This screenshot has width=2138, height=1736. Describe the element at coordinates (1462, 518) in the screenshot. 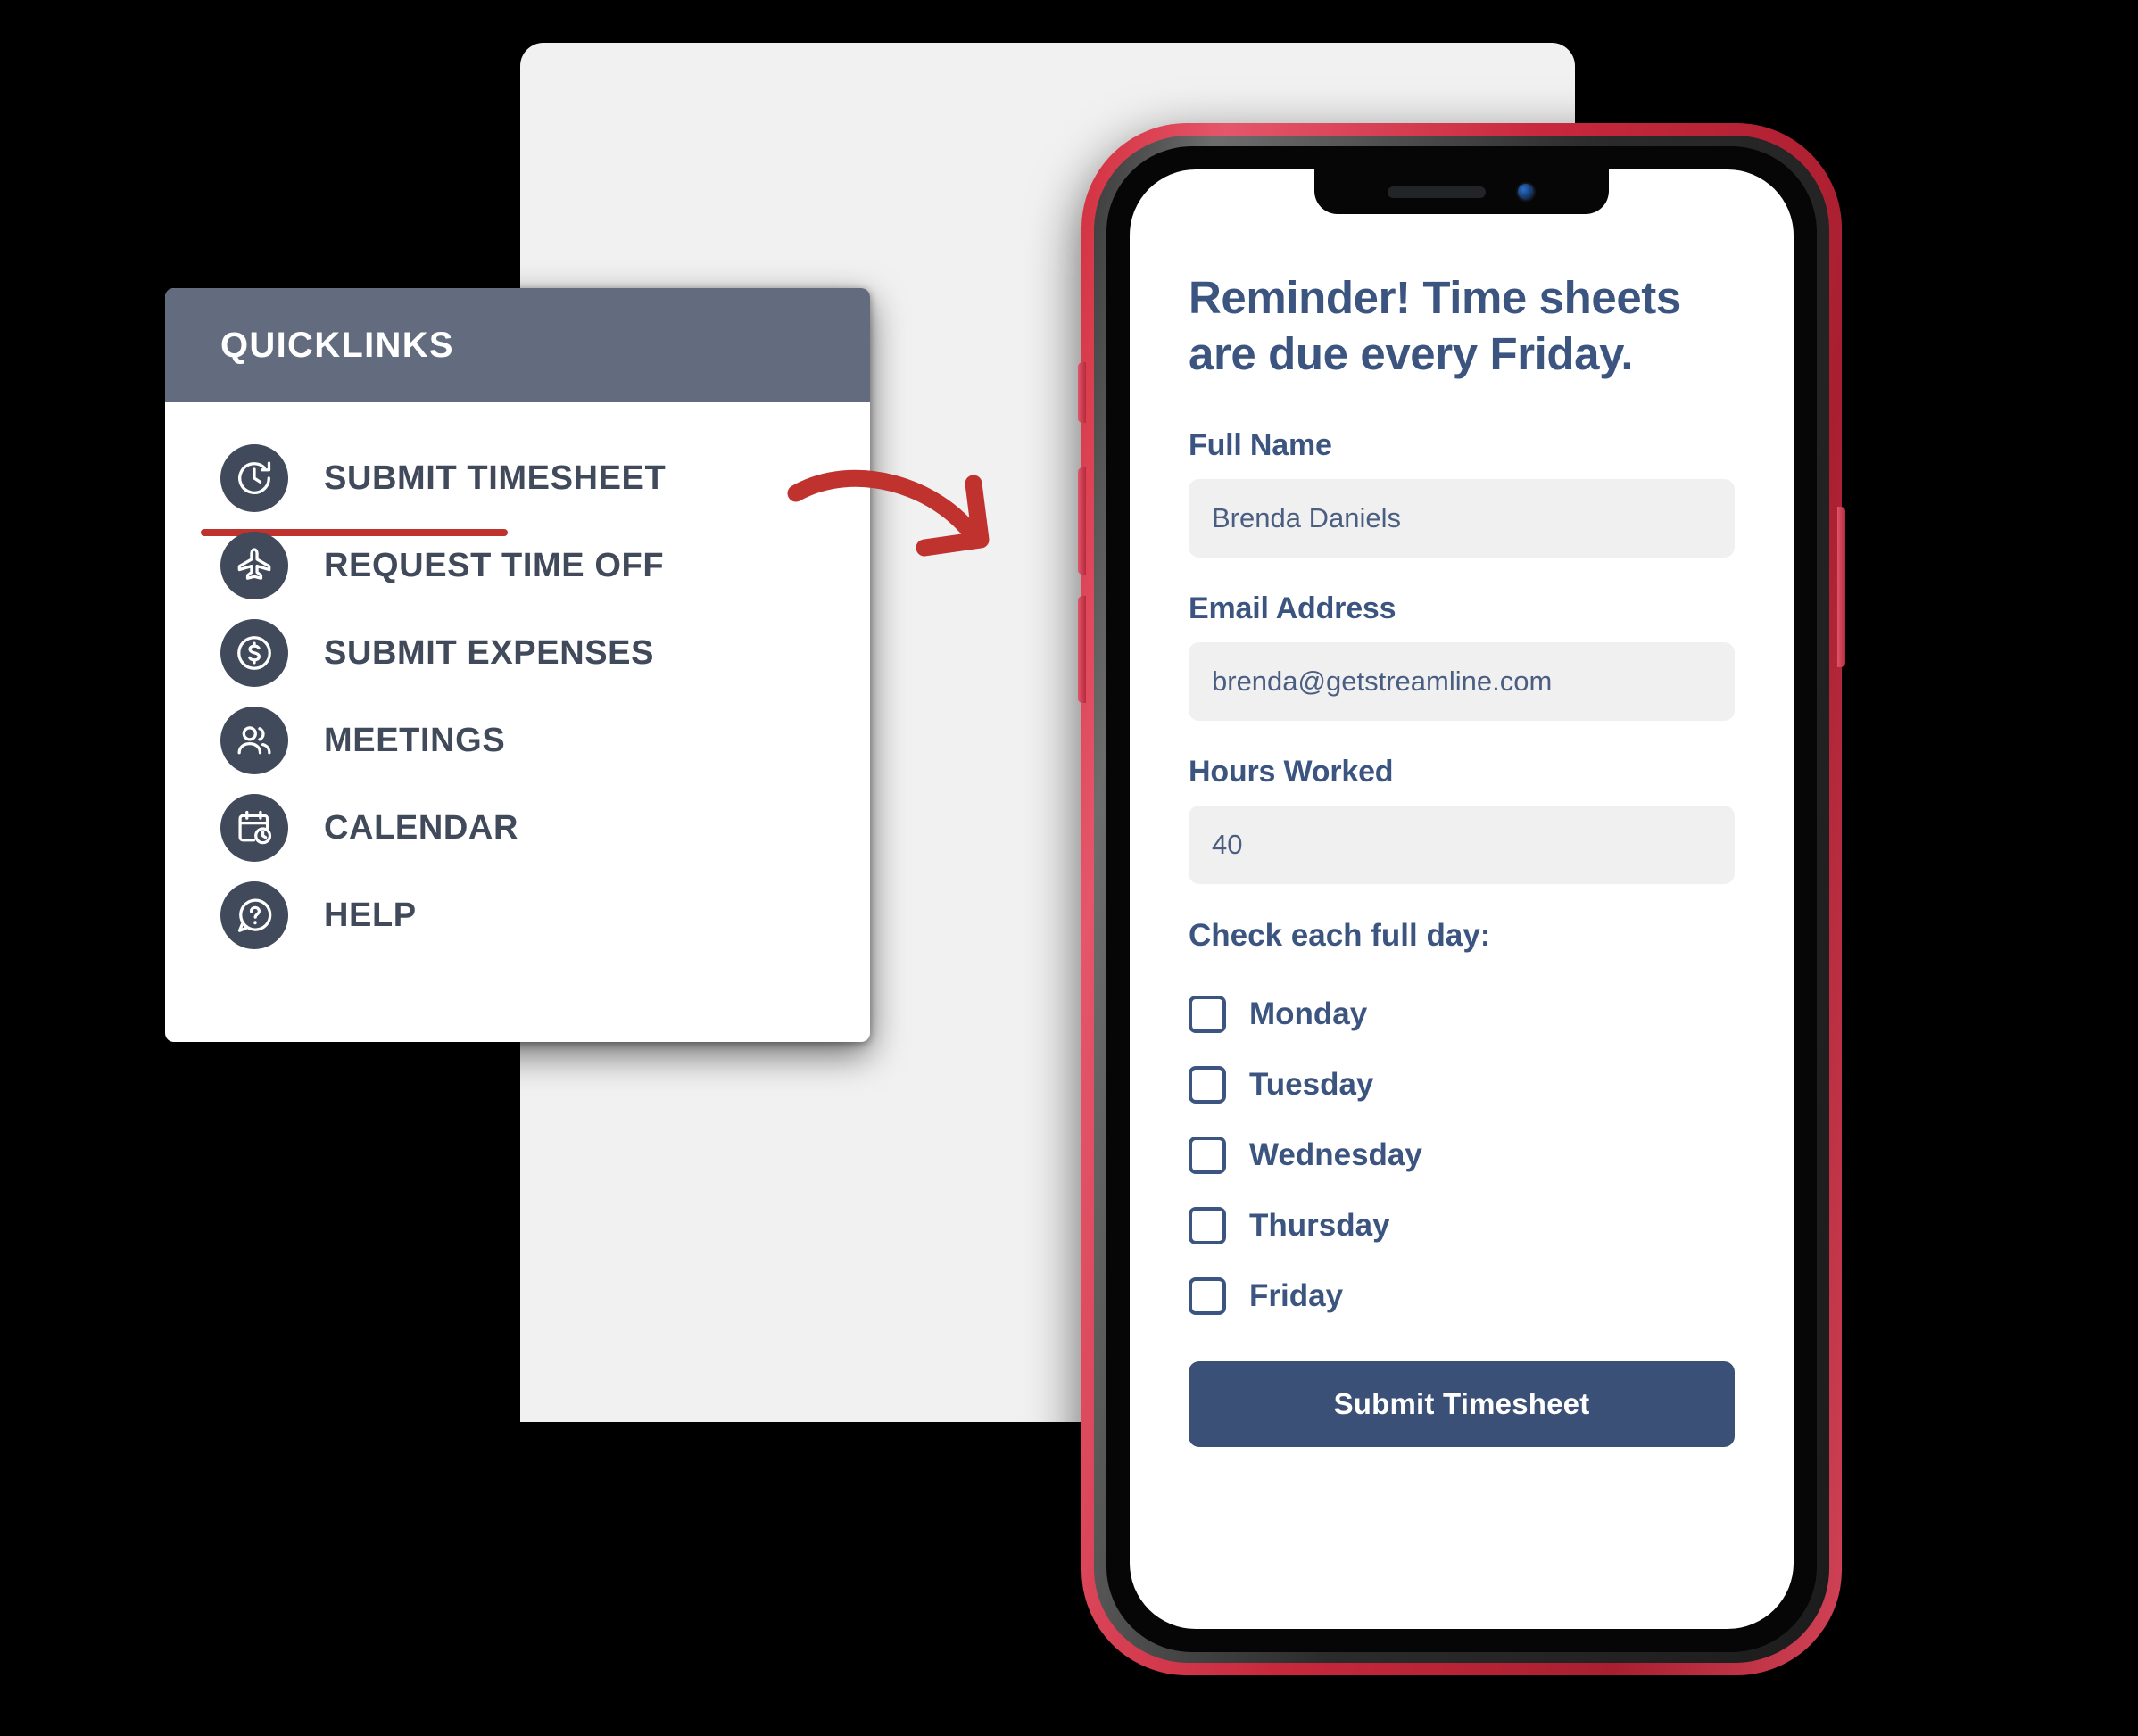

I see `full-name-input: Brenda Daniels` at that location.